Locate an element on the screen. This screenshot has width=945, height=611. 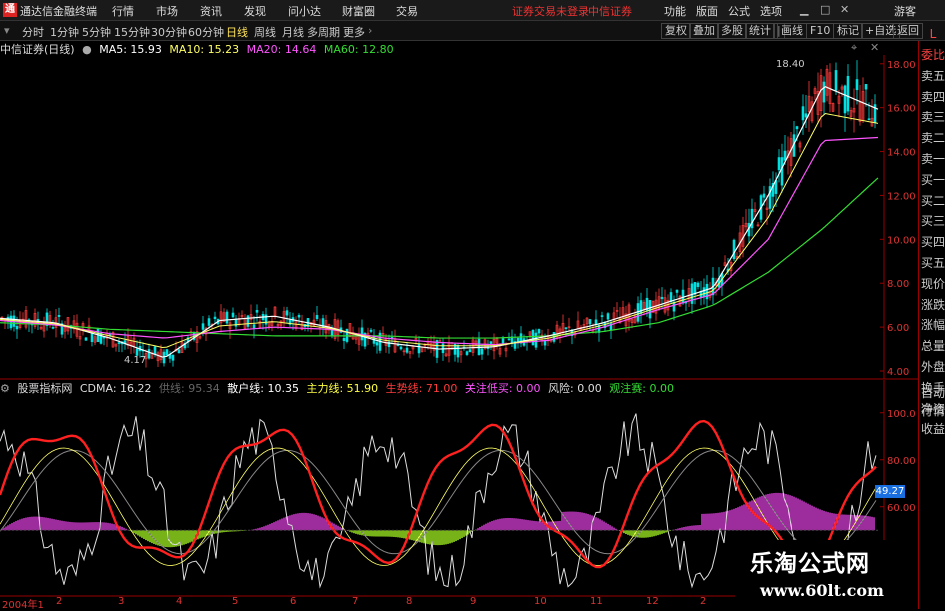
tab-60min: 60分钟 is located at coordinates (206, 32).